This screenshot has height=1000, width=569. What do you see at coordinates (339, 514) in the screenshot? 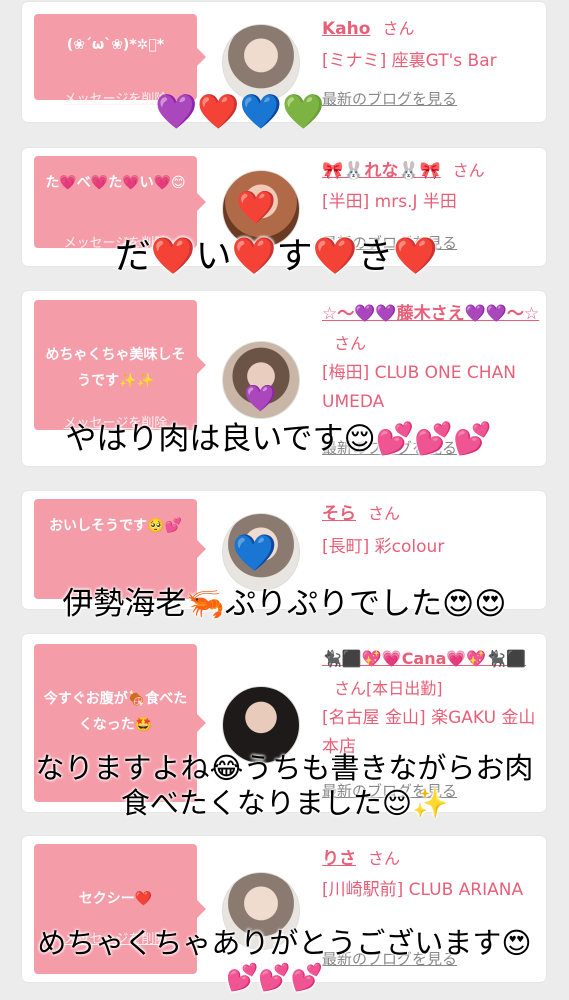
I see `cast-name-link: そら` at bounding box center [339, 514].